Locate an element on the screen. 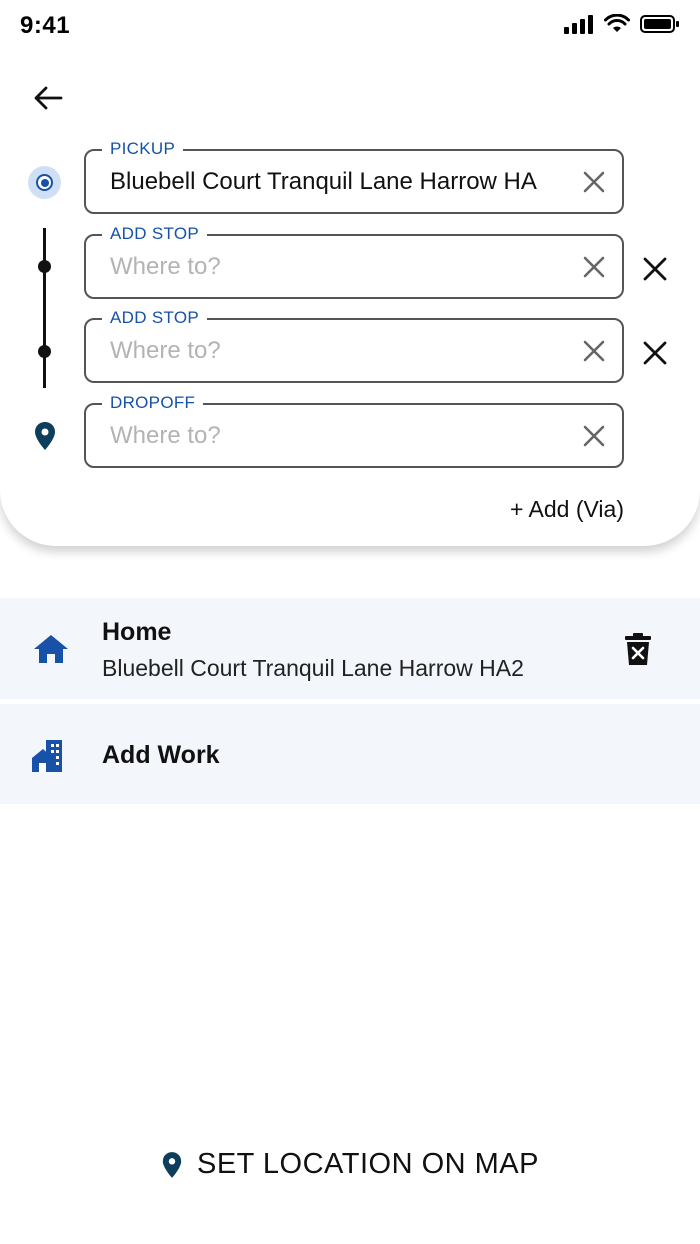  set-location-label: SET LOCATION ON MAP is located at coordinates (368, 1164).